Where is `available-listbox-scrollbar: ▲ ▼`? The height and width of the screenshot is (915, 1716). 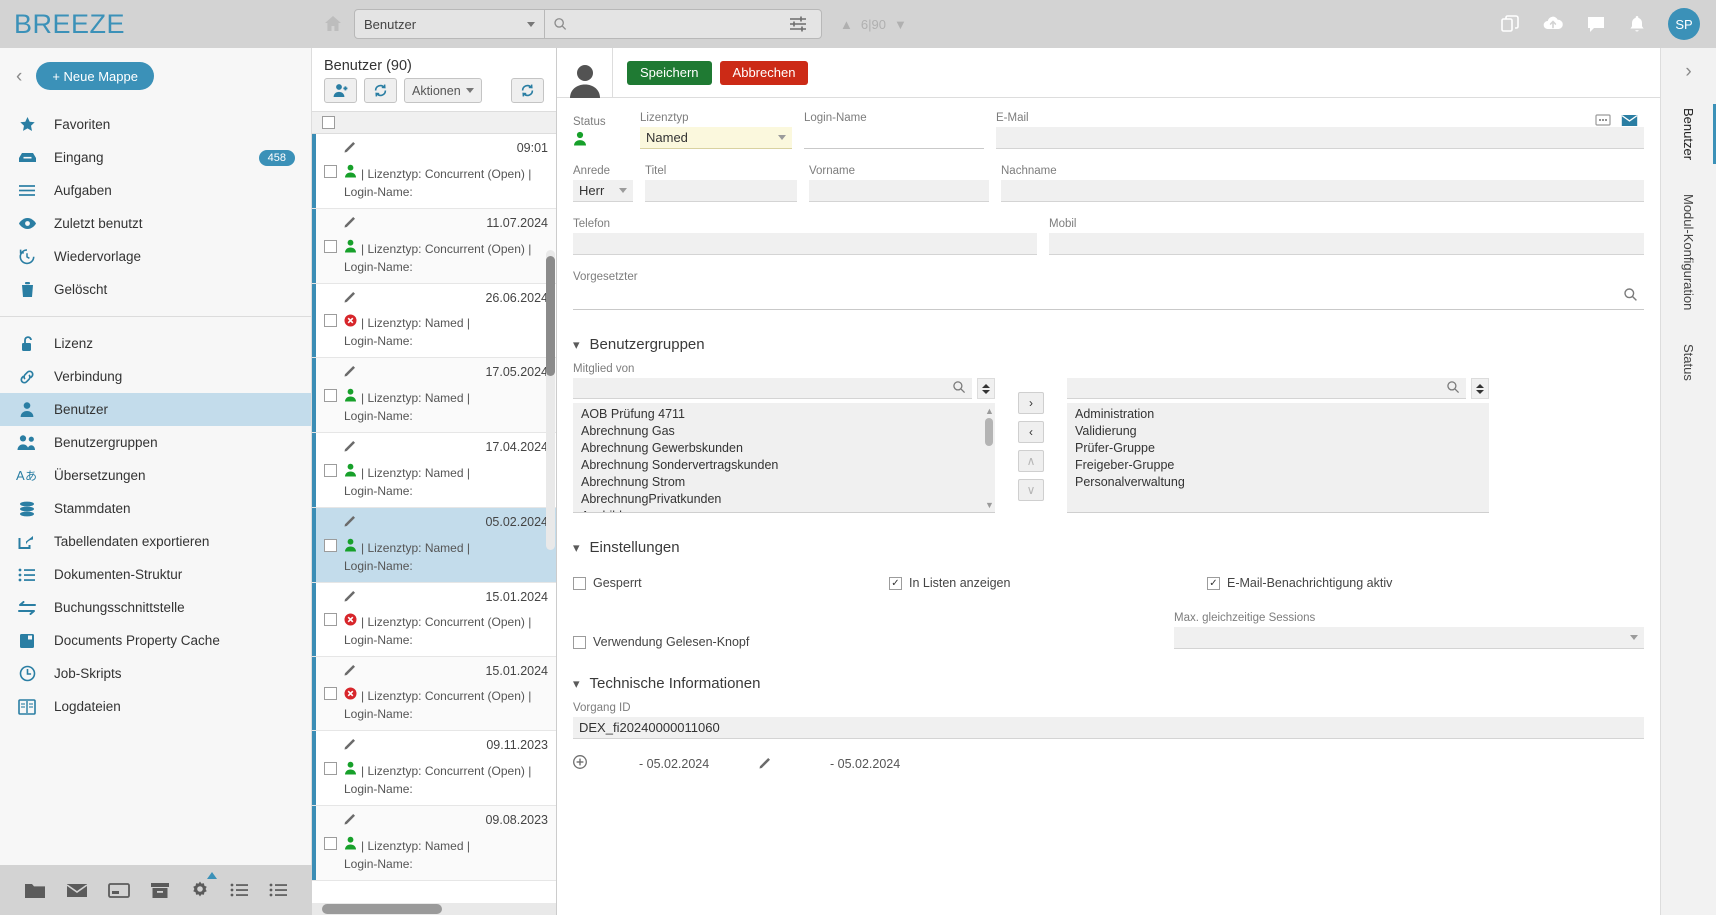
available-listbox-scrollbar: ▲ ▼ is located at coordinates (989, 458).